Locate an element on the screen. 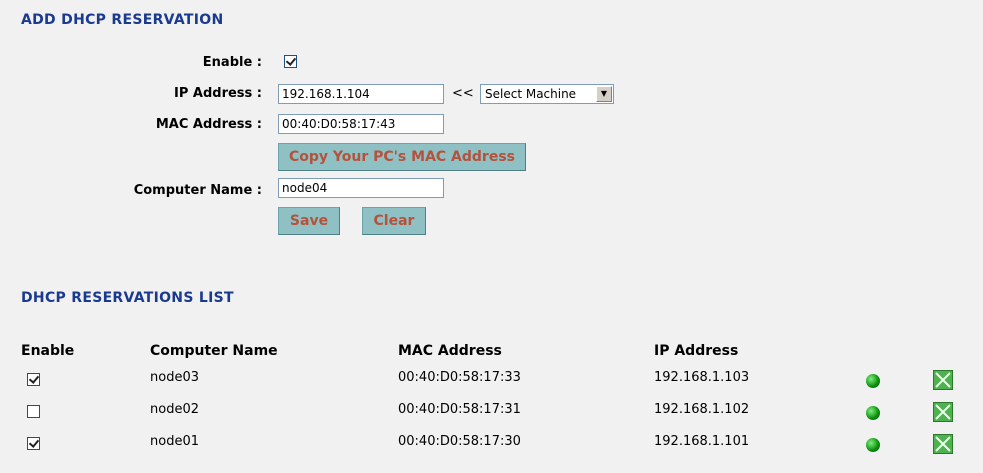 Image resolution: width=983 pixels, height=473 pixels. computer-name-label: Computer Name : is located at coordinates (197, 190).